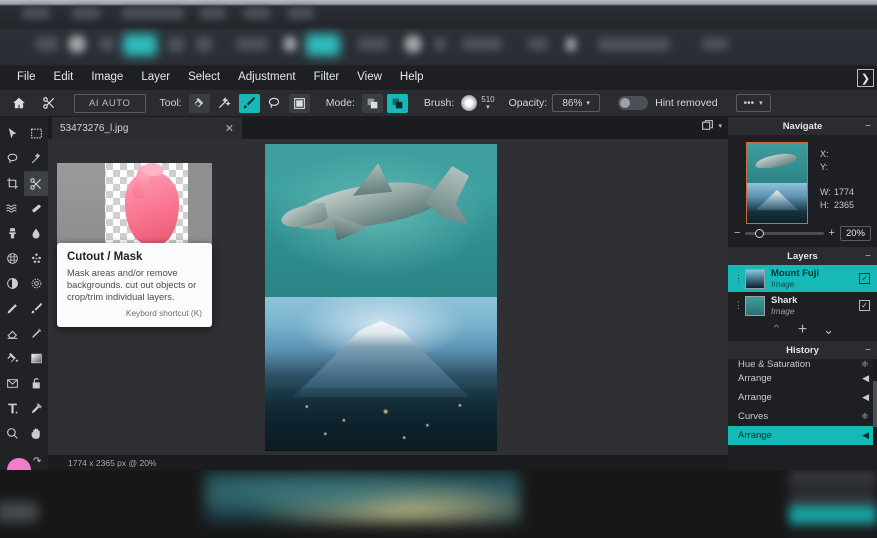 Image resolution: width=877 pixels, height=538 pixels. Describe the element at coordinates (707, 125) in the screenshot. I see `duplicate-window-icon` at that location.